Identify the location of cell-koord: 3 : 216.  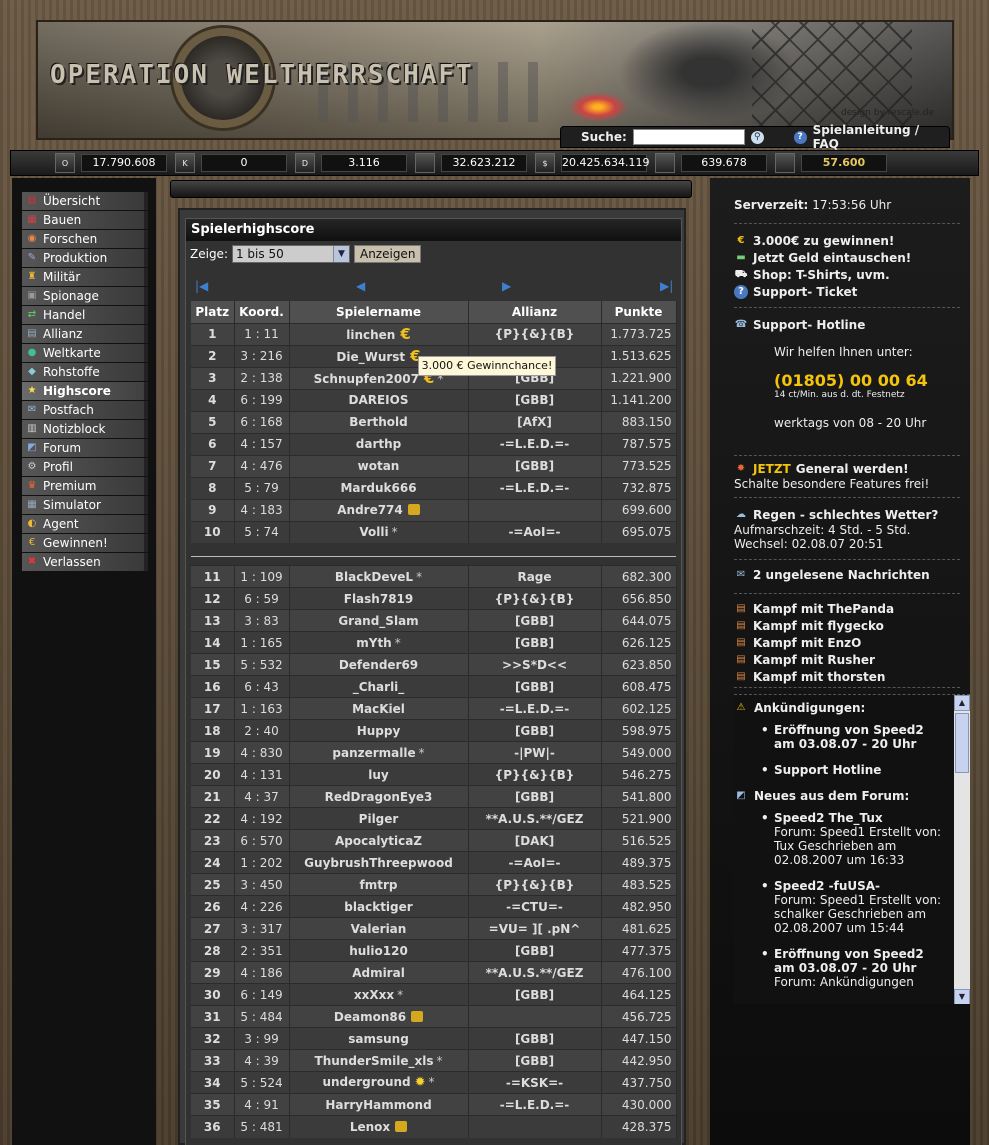
(262, 355).